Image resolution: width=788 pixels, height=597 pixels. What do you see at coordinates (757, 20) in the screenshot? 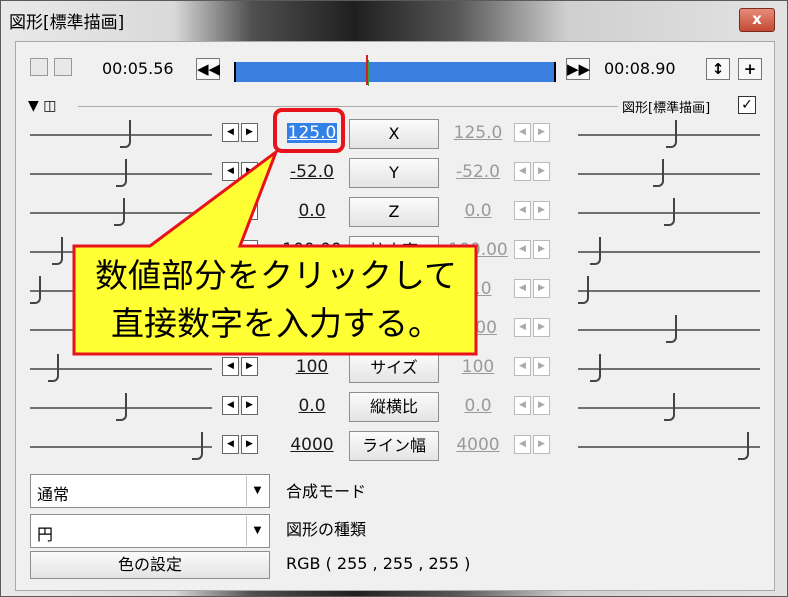
I see `close-button: x` at bounding box center [757, 20].